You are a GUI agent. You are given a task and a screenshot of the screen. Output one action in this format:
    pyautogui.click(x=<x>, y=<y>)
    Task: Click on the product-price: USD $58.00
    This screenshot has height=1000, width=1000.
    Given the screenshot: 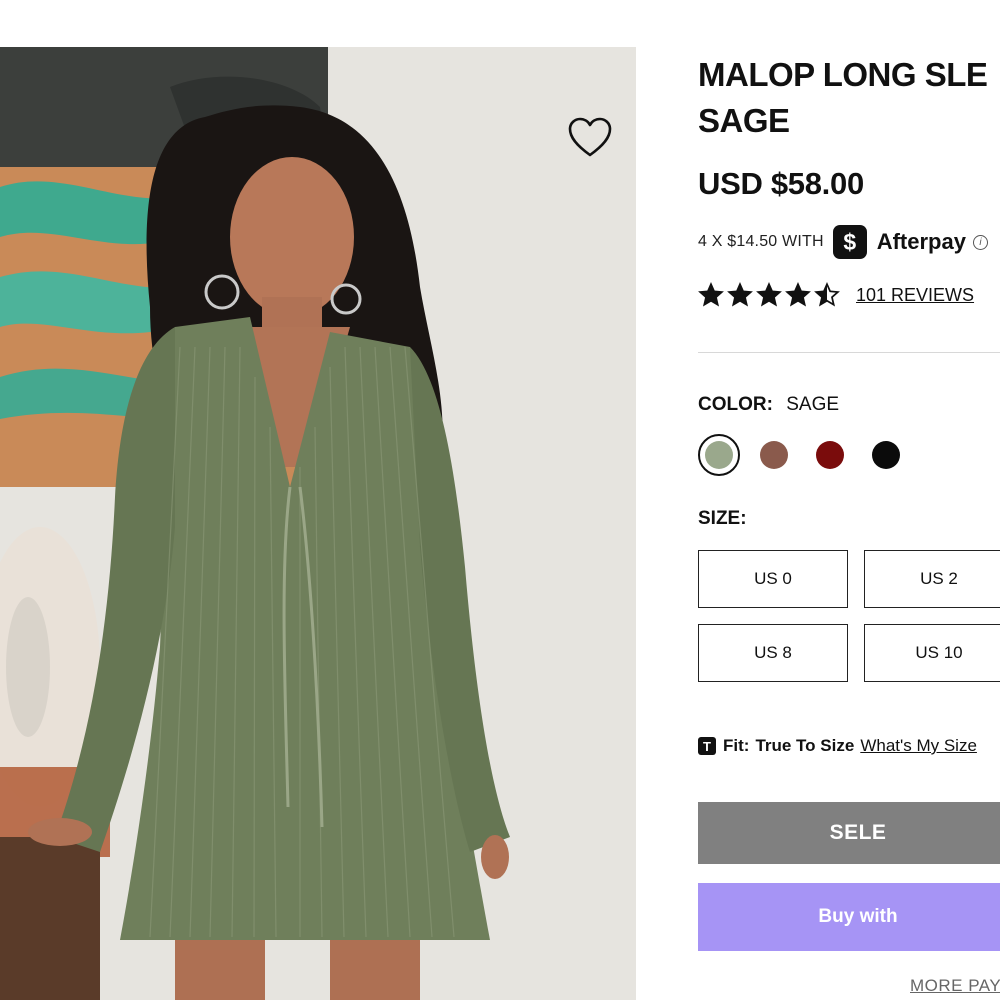 What is the action you would take?
    pyautogui.click(x=781, y=183)
    